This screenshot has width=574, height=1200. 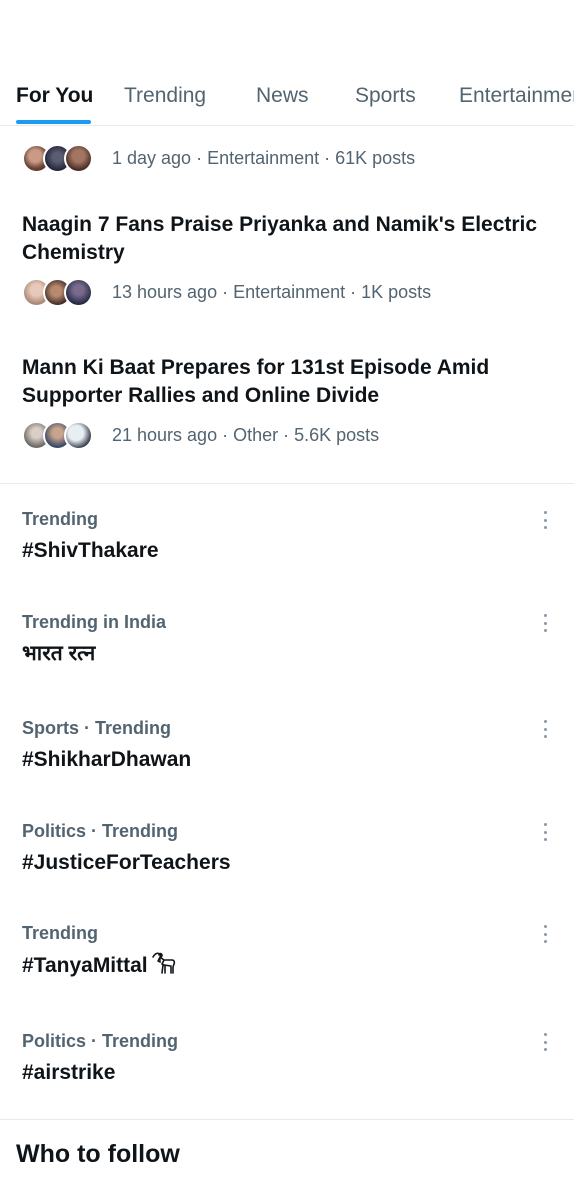 I want to click on news-meta: 13 hours ago · Entertainment · 1K posts, so click(x=287, y=292).